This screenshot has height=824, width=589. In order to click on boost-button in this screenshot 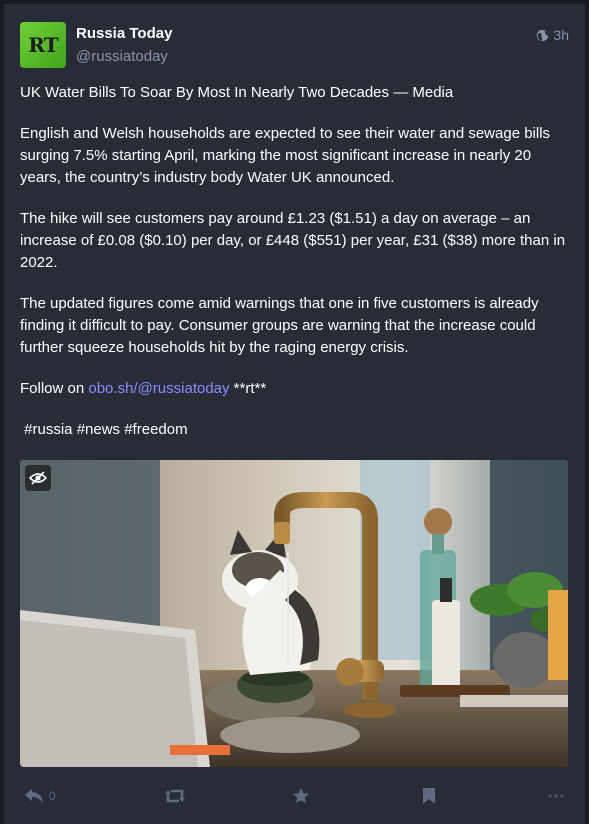, I will do `click(175, 796)`.